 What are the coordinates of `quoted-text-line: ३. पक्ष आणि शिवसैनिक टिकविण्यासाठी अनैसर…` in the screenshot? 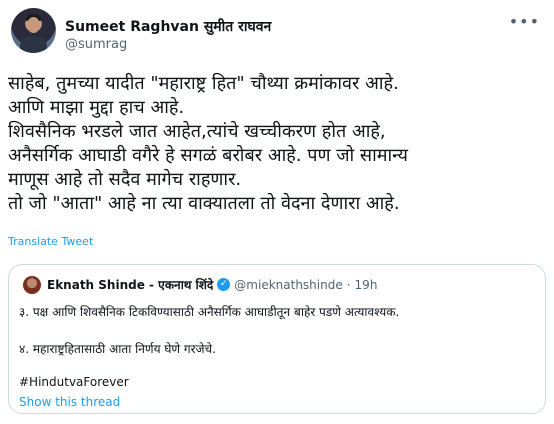 It's located at (209, 312).